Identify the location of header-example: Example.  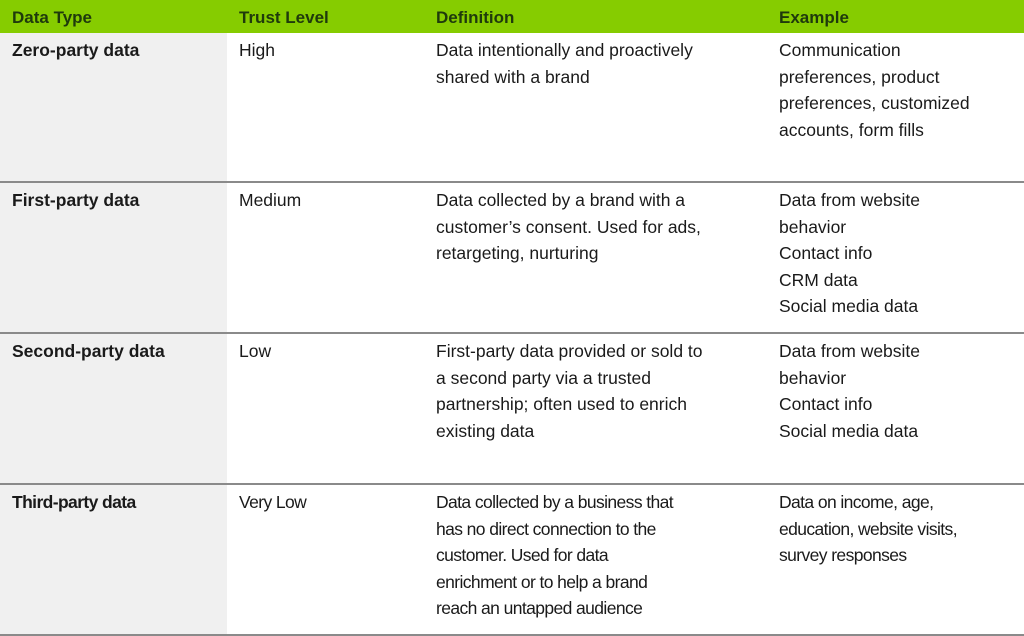
(814, 17).